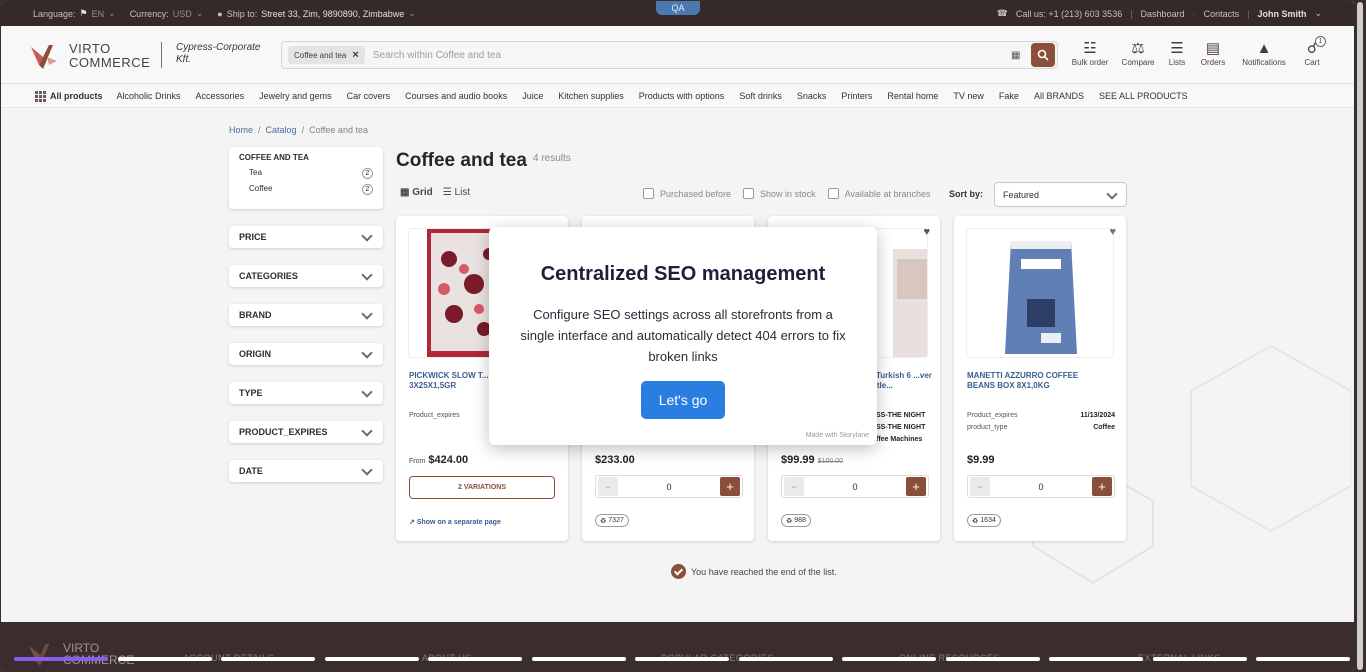 This screenshot has height=672, width=1366. What do you see at coordinates (74, 13) in the screenshot?
I see `language-selector: Language: ⚑ EN ⌄` at bounding box center [74, 13].